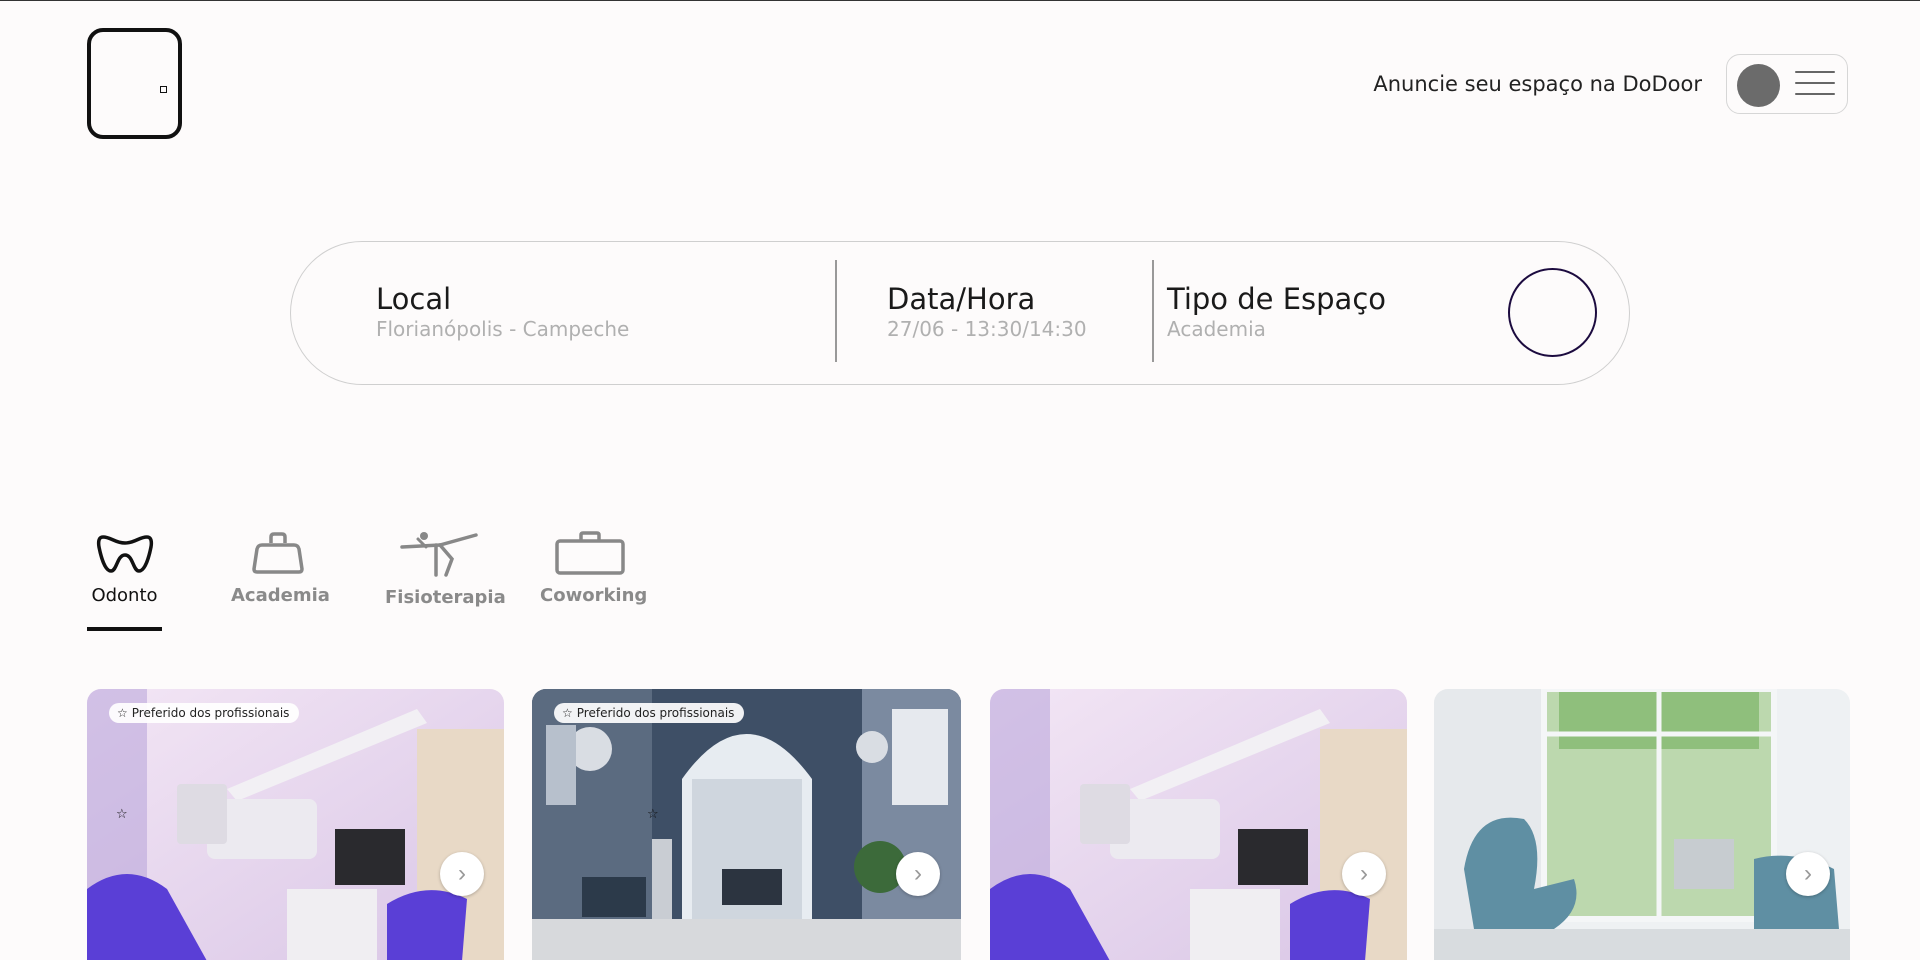  I want to click on user-menu-button, so click(1787, 84).